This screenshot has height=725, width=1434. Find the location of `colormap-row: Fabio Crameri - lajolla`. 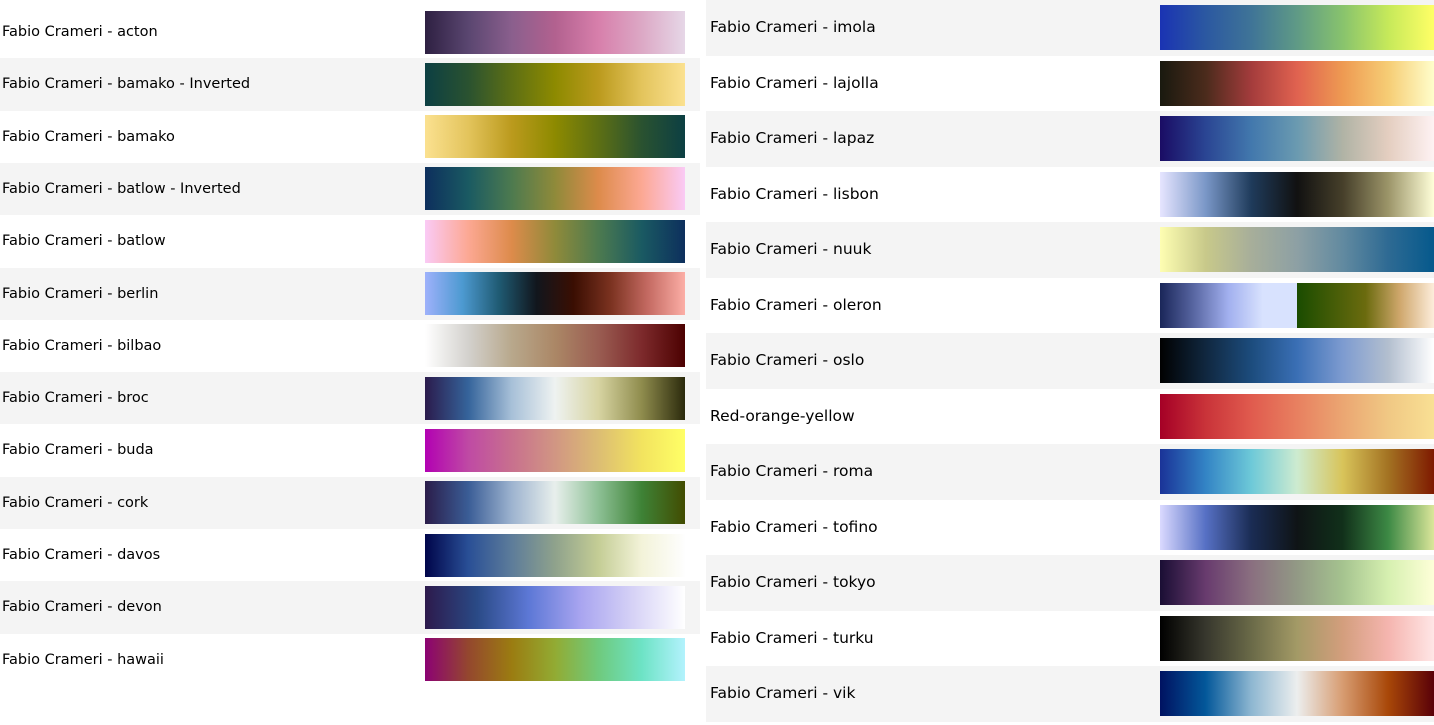

colormap-row: Fabio Crameri - lajolla is located at coordinates (1070, 83).